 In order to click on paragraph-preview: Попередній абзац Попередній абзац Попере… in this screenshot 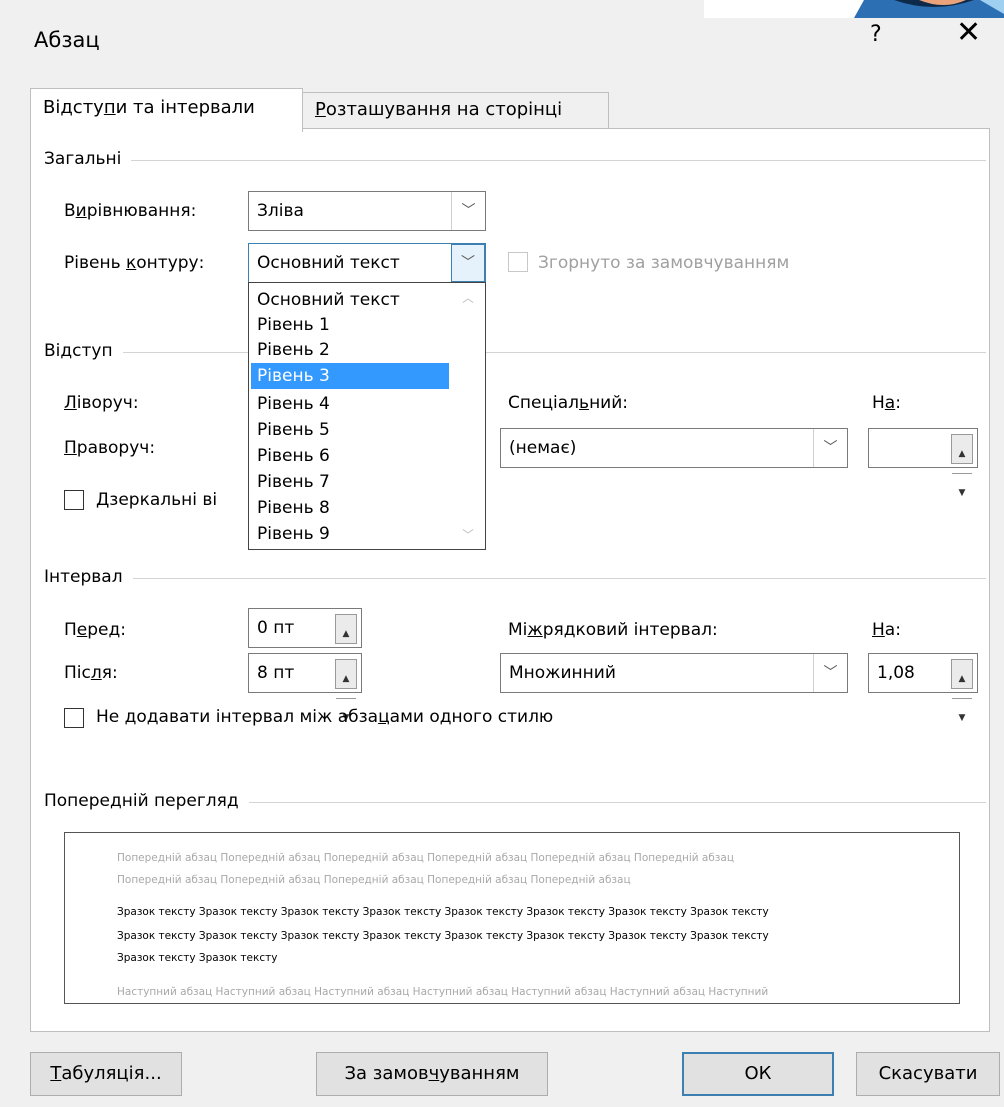, I will do `click(512, 918)`.